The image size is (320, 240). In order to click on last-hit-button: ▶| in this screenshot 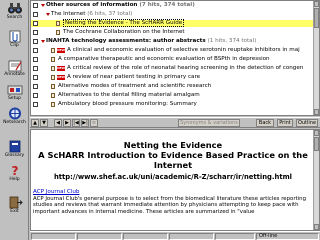, I will do `click(85, 123)`.